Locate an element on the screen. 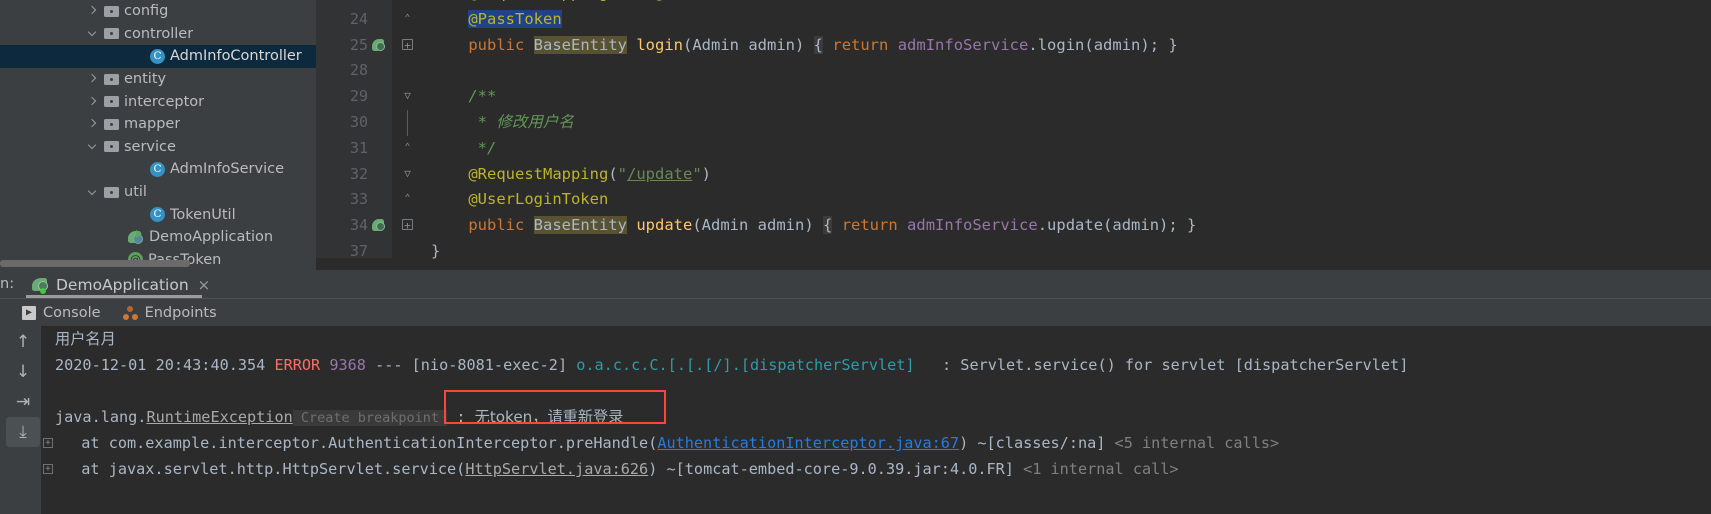  spring-boot-run-icon is located at coordinates (41, 285).